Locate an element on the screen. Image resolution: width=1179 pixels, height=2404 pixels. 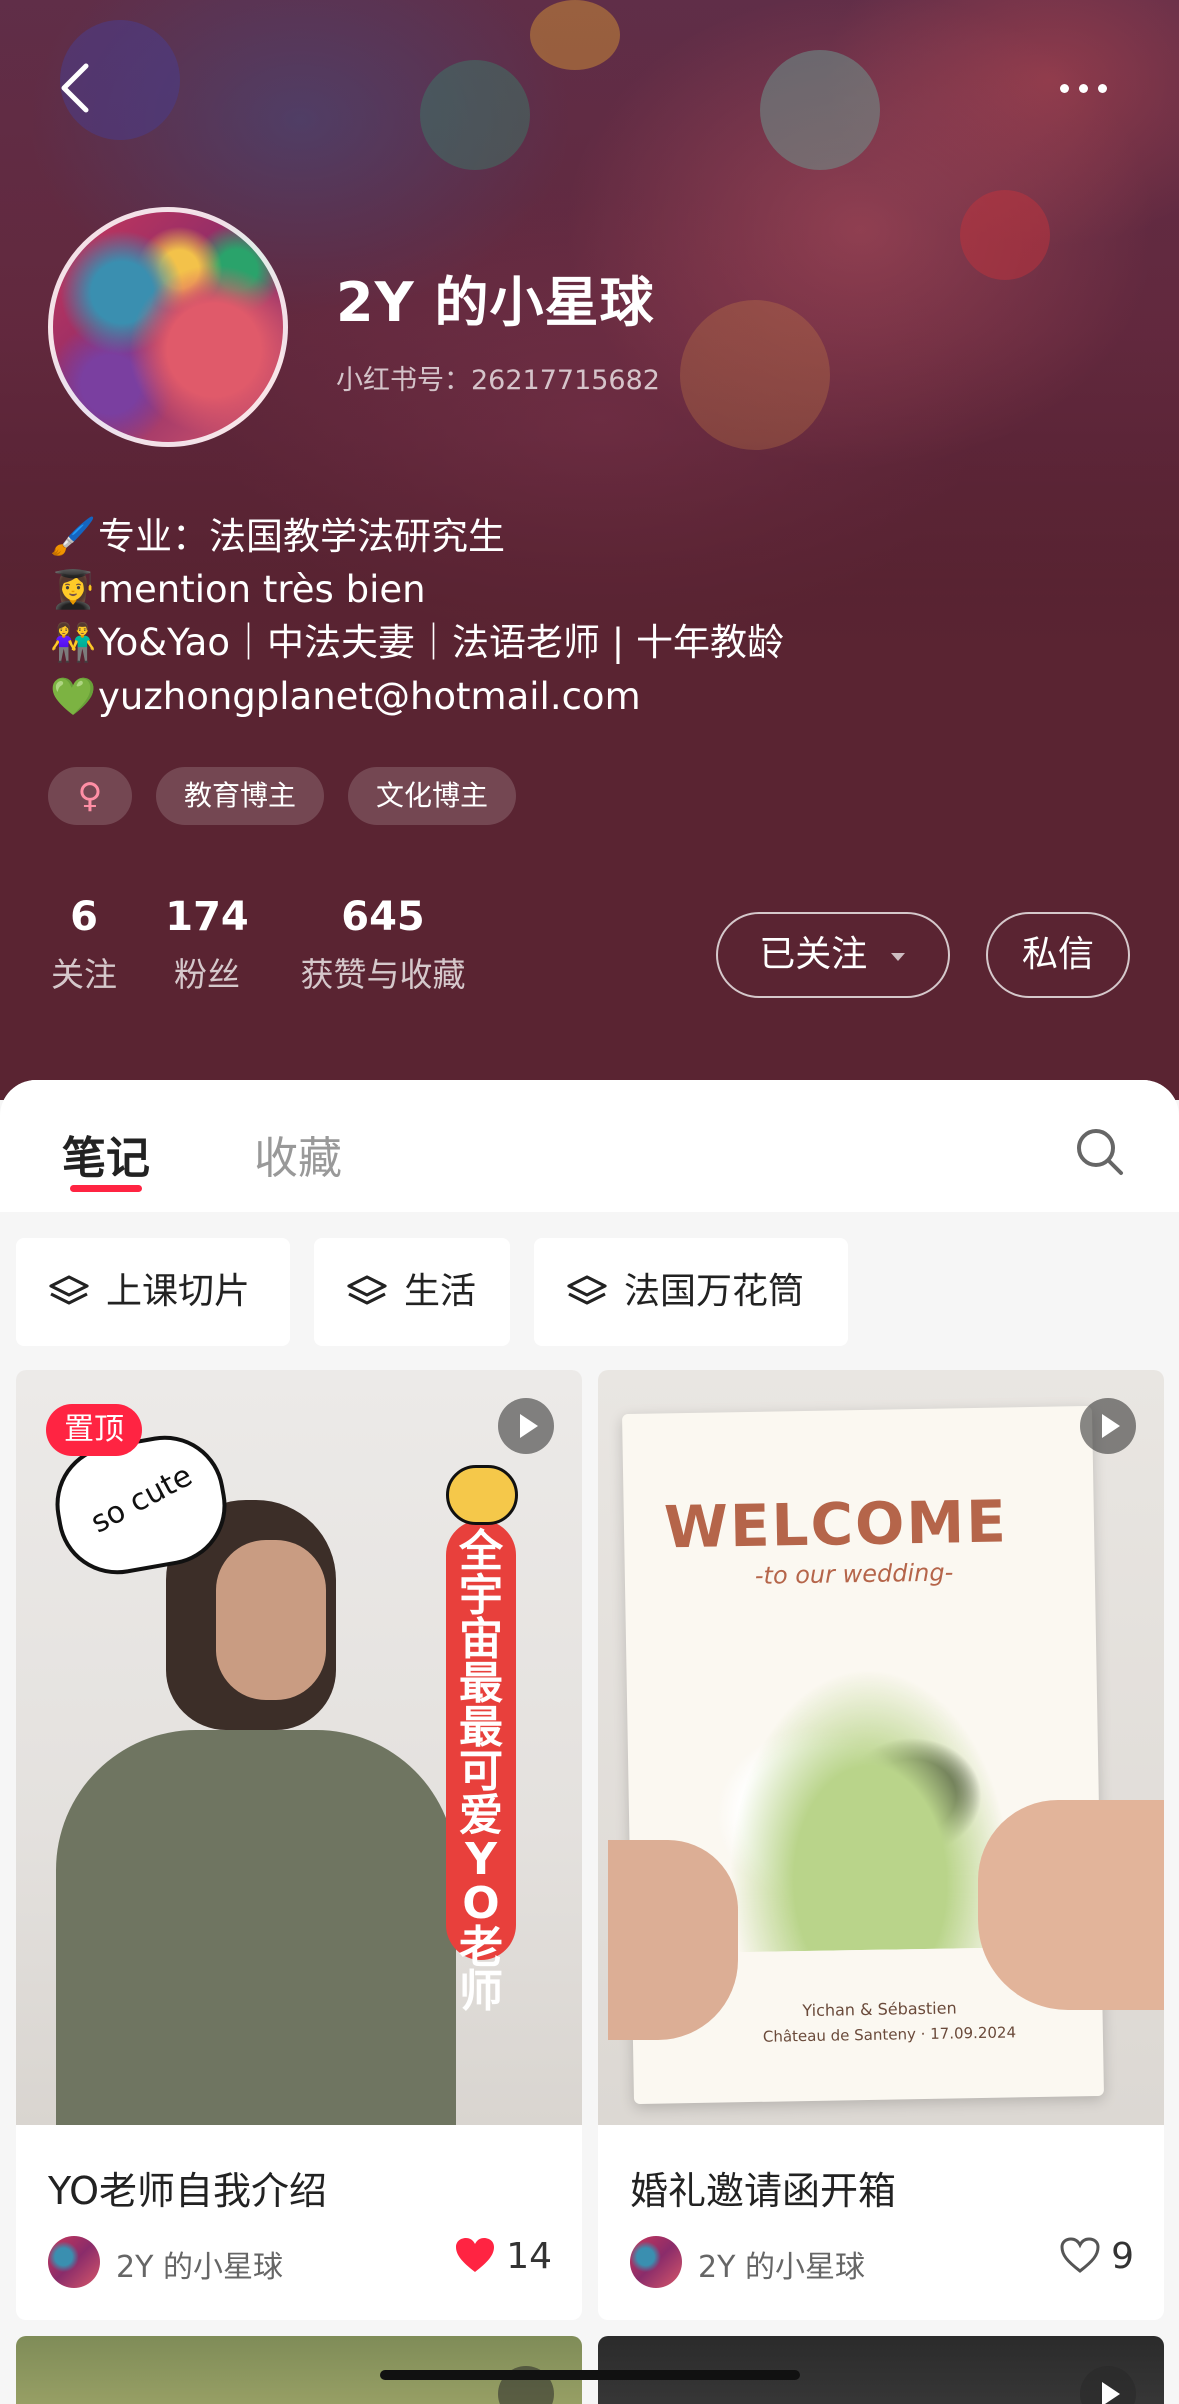
followed-button: 已关注 is located at coordinates (833, 955).